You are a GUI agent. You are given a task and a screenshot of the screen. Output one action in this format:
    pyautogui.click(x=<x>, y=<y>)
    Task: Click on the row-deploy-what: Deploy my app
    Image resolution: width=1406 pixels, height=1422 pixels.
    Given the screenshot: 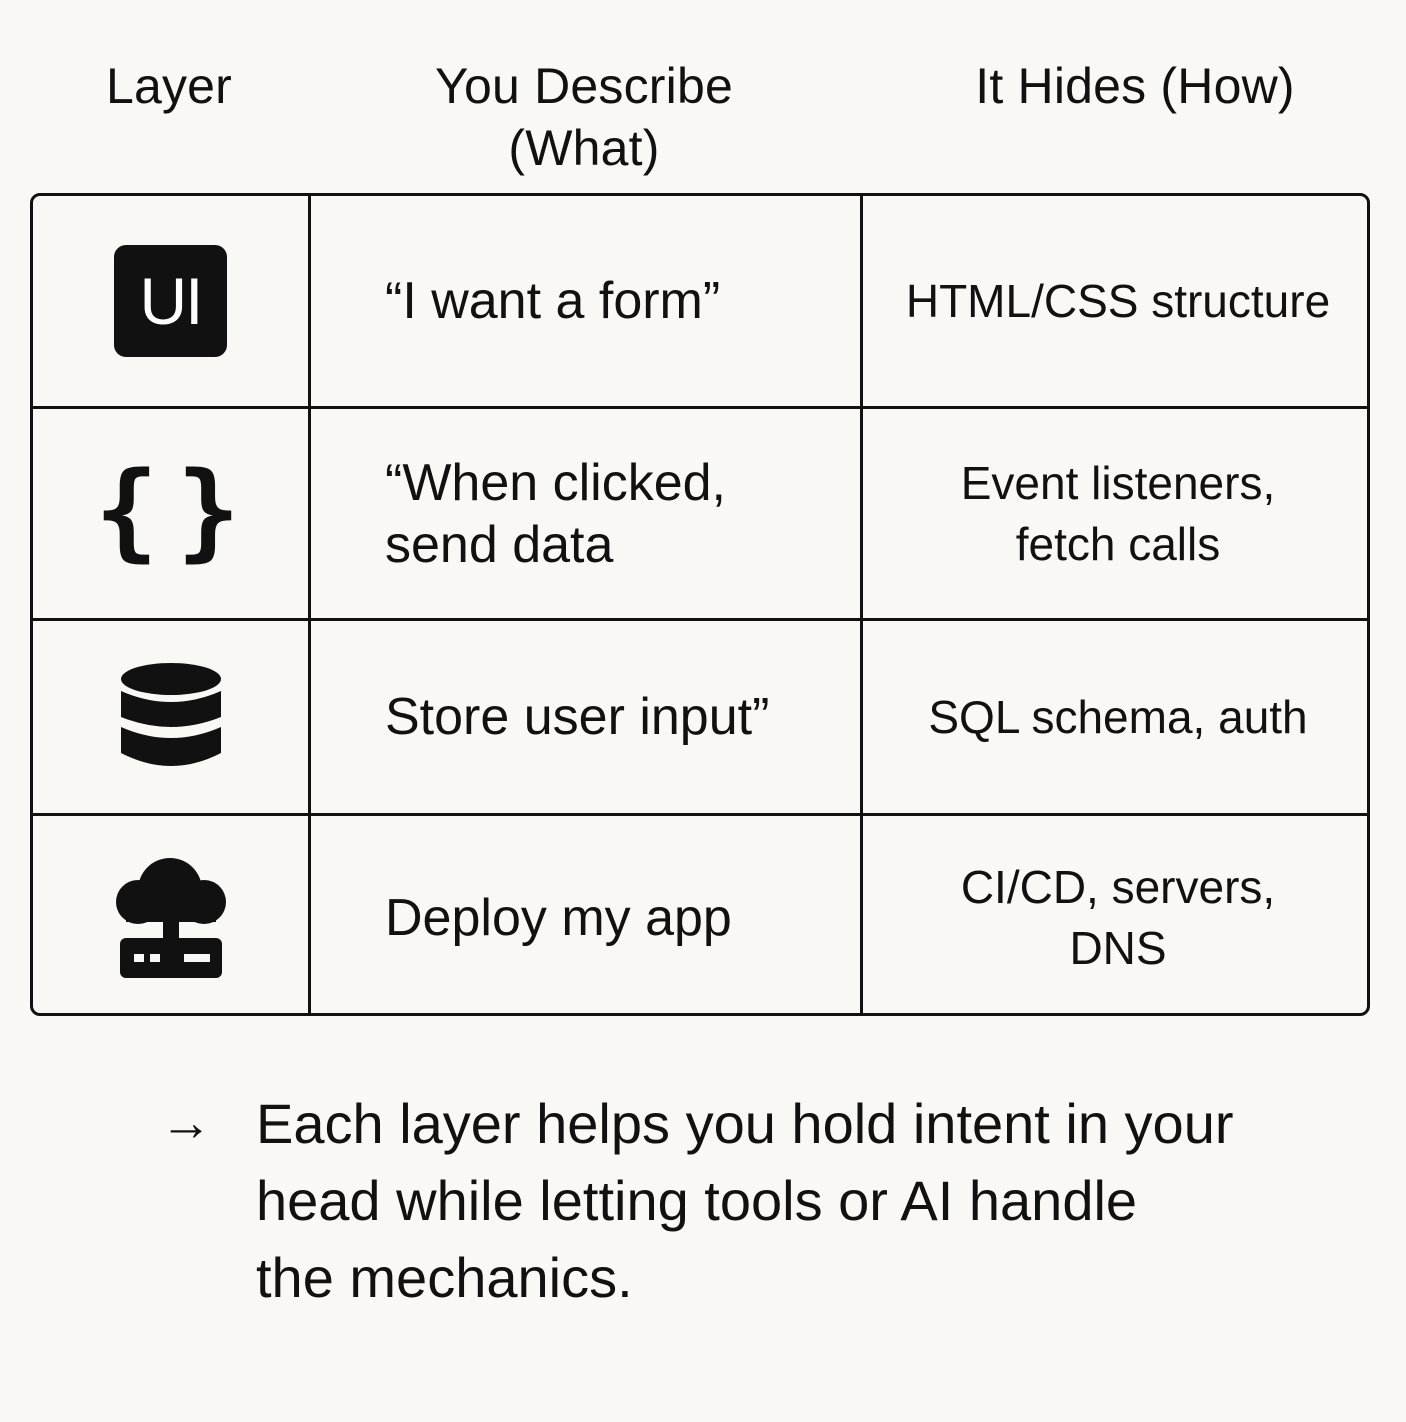 What is the action you would take?
    pyautogui.click(x=587, y=914)
    